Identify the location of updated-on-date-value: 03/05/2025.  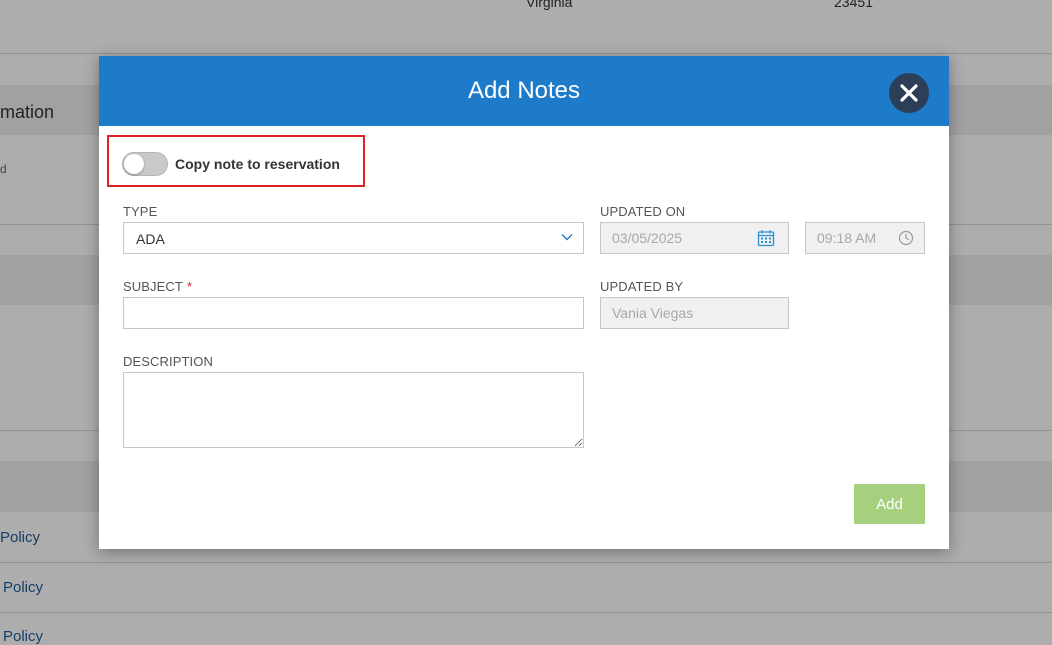
(647, 238).